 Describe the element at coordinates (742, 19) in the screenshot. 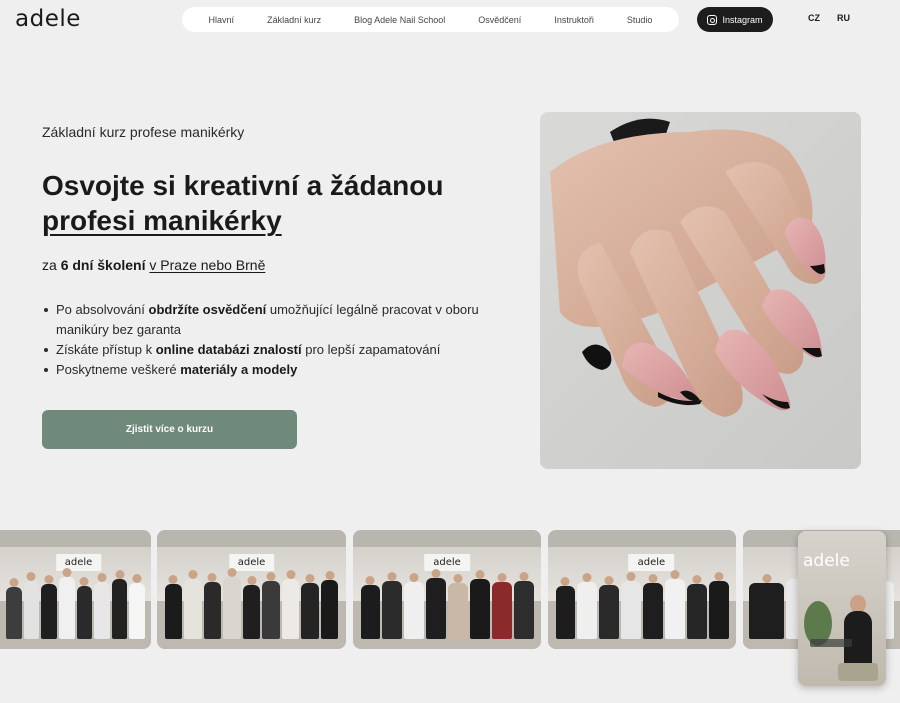

I see `instagram-label: Instagram` at that location.